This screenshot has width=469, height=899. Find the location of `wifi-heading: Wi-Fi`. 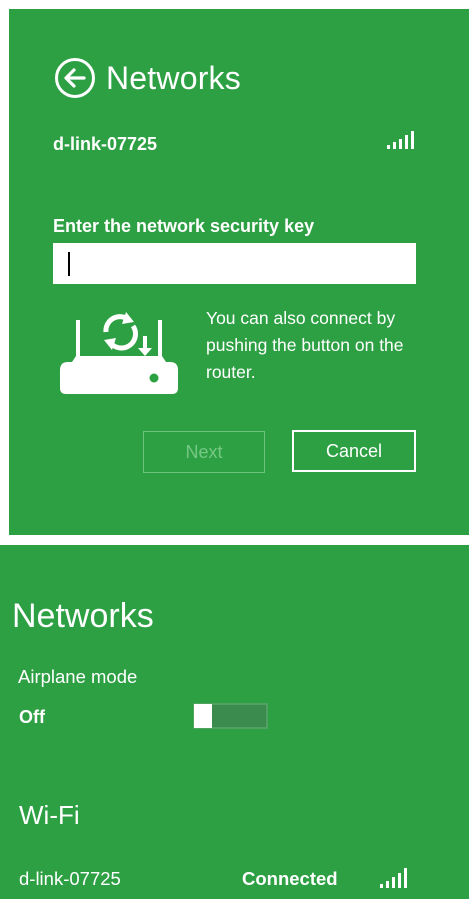

wifi-heading: Wi-Fi is located at coordinates (49, 815).